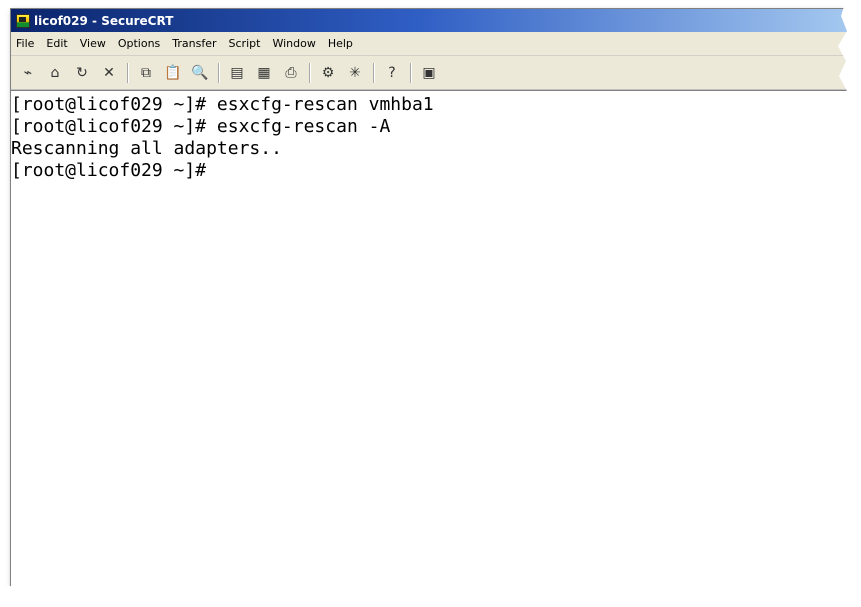 This screenshot has height=607, width=861. Describe the element at coordinates (237, 73) in the screenshot. I see `session-options-icon: ▤` at that location.